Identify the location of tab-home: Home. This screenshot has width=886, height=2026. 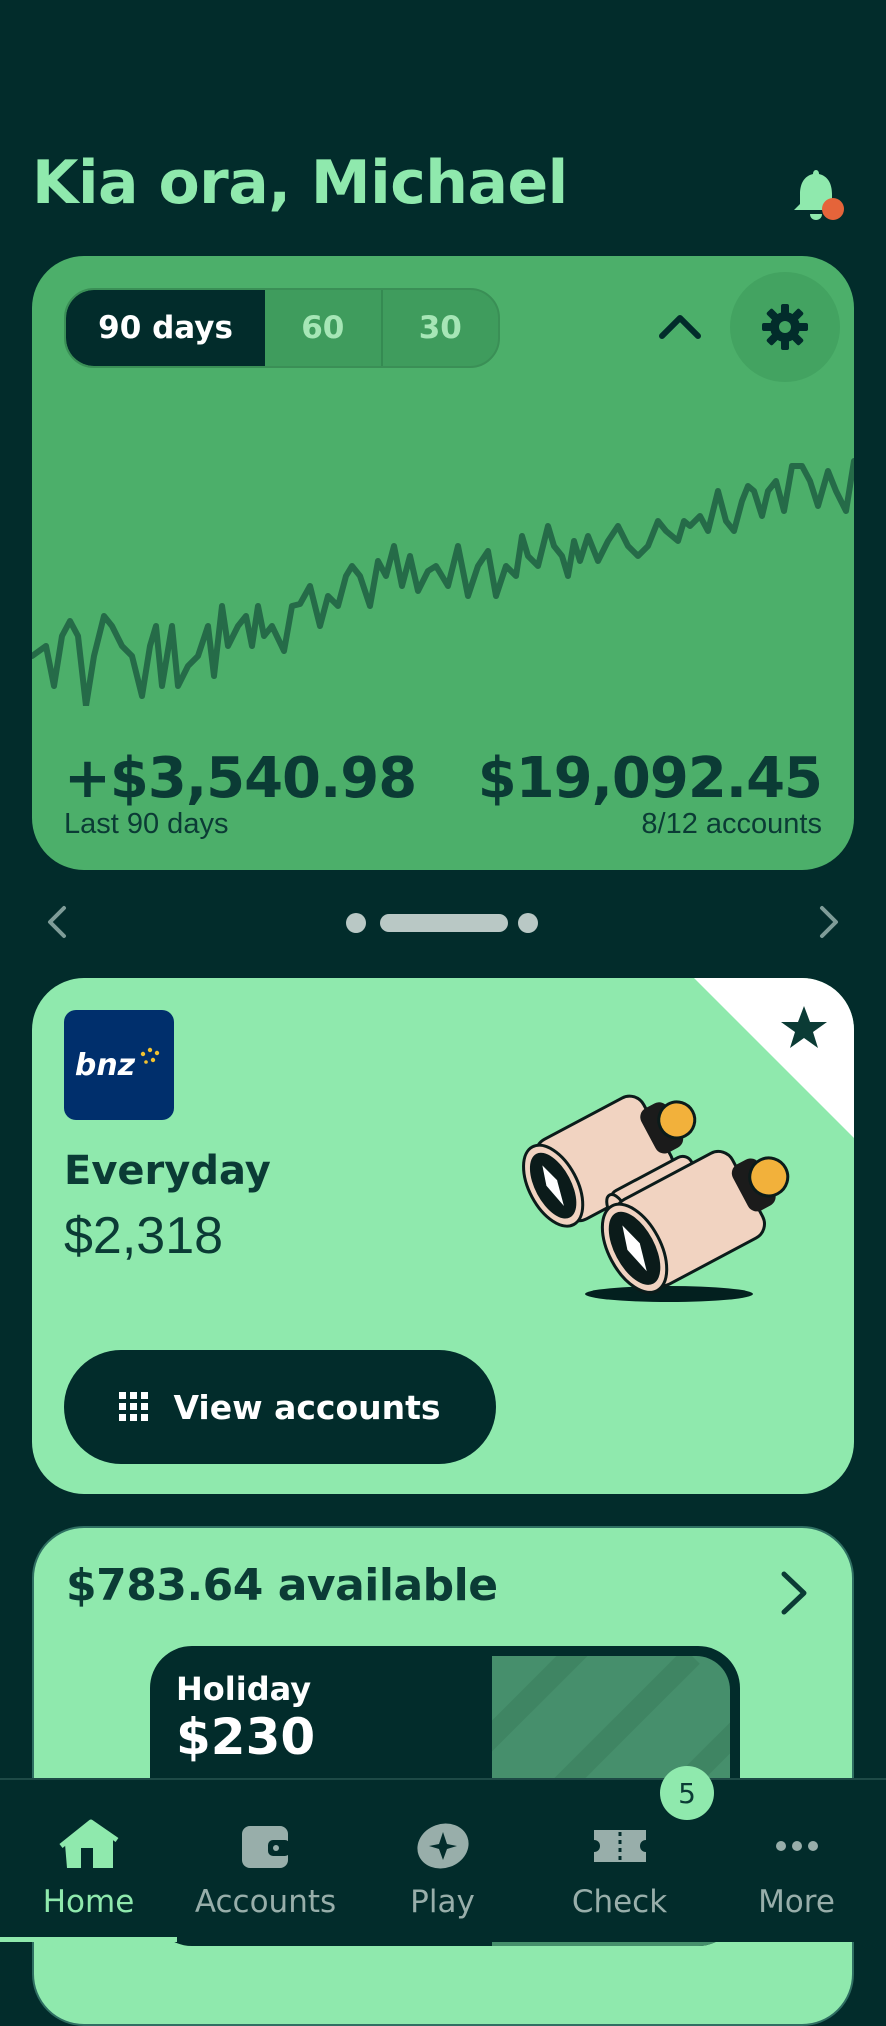
(88, 1861).